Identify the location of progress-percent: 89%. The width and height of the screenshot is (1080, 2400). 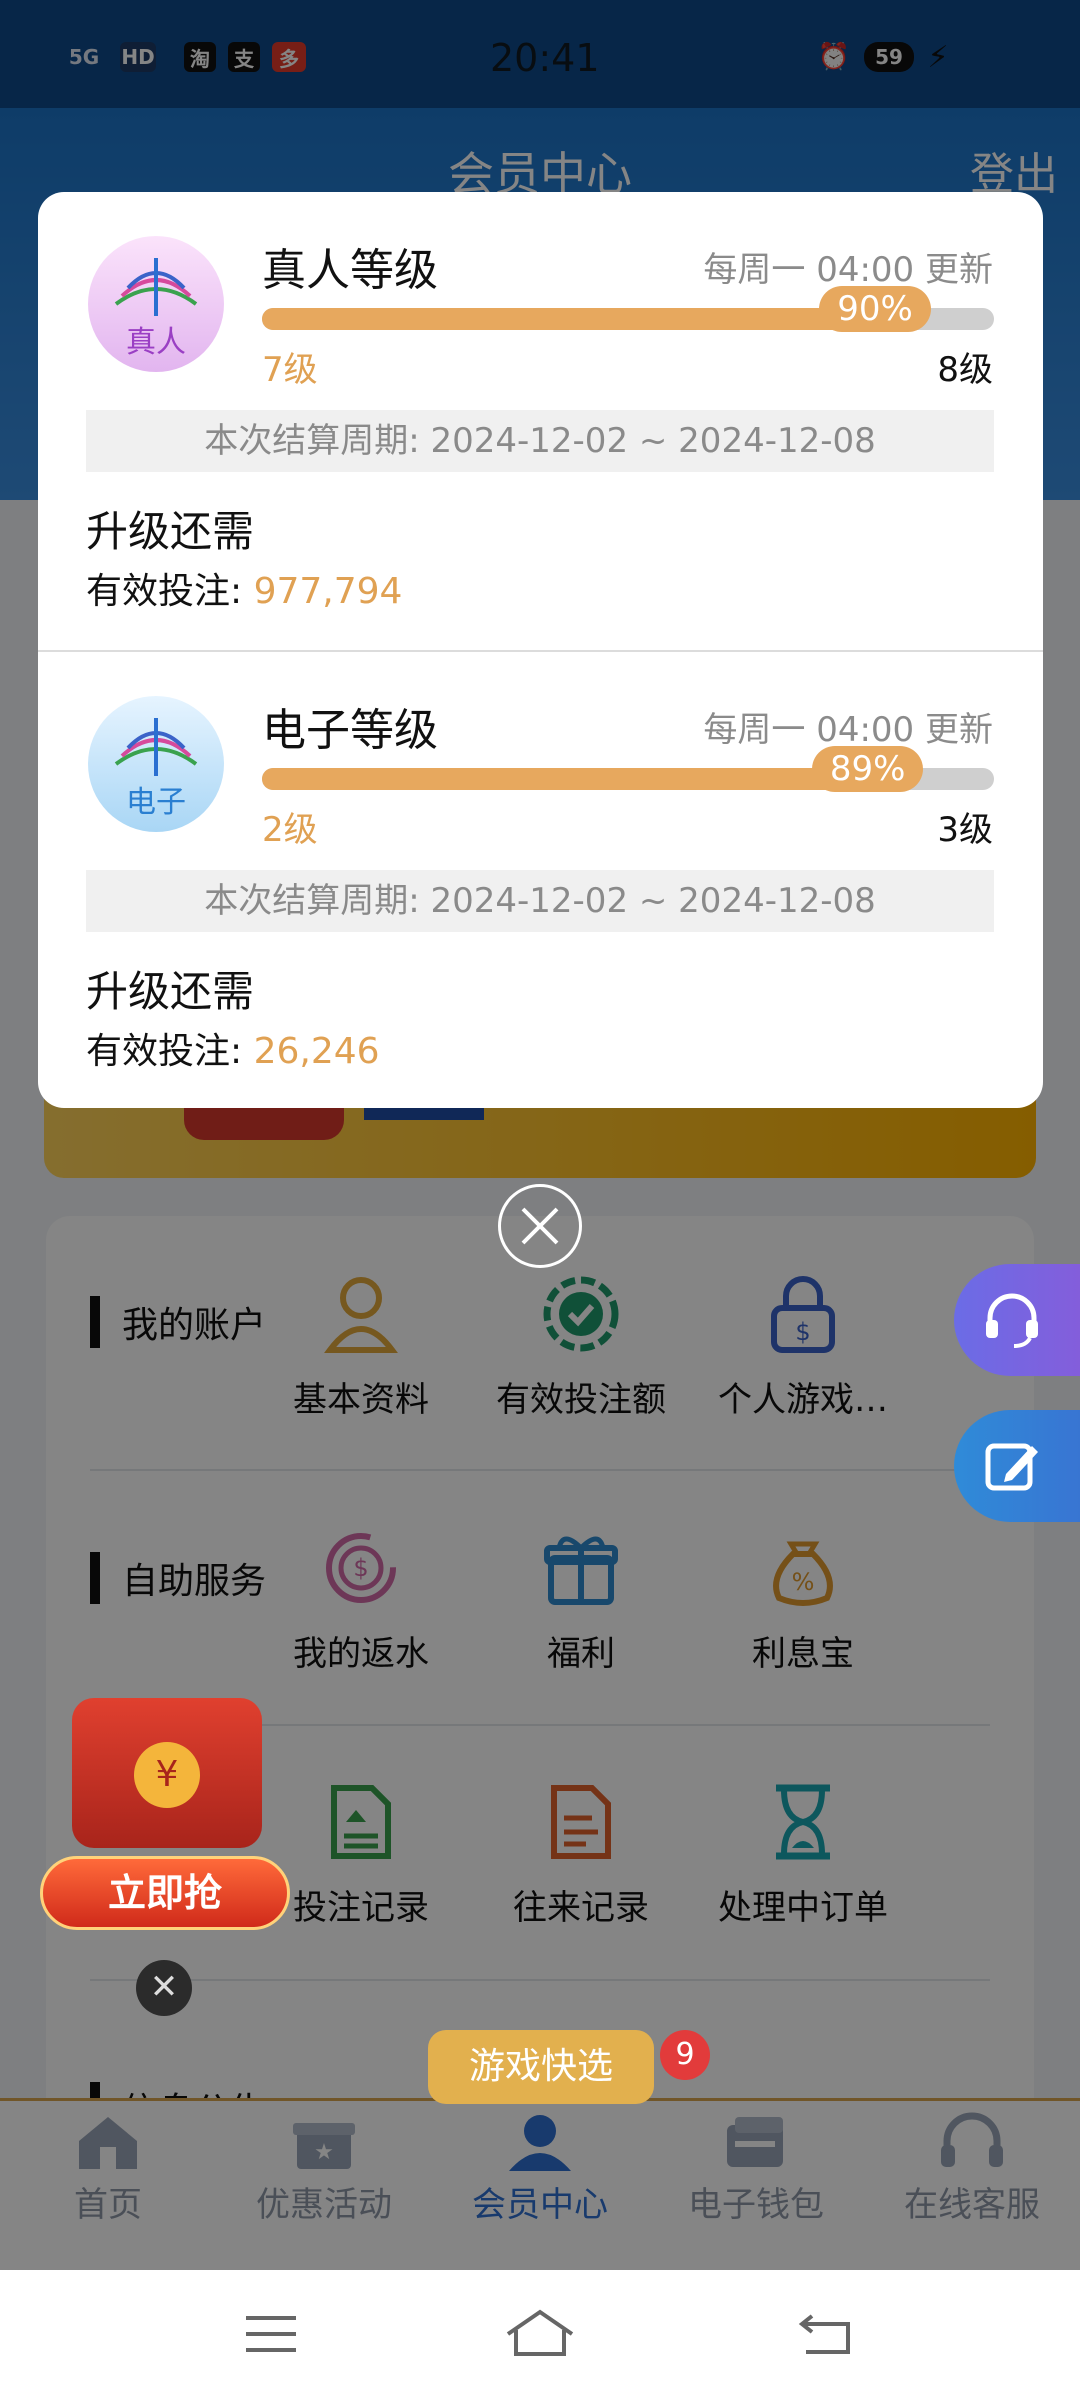
(867, 769).